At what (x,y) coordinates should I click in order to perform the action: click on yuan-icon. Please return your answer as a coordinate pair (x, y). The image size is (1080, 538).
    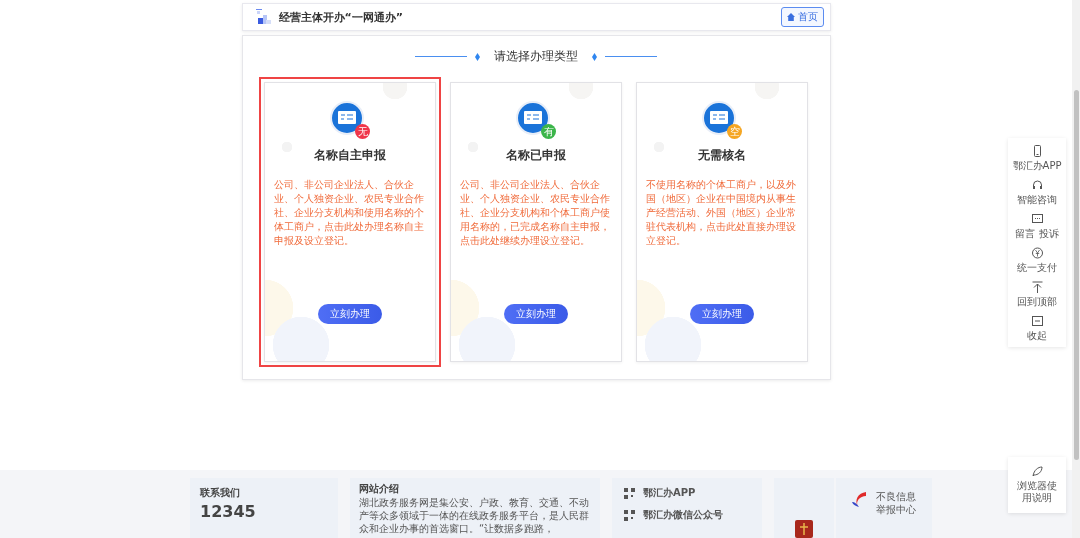
    Looking at the image, I should click on (1037, 253).